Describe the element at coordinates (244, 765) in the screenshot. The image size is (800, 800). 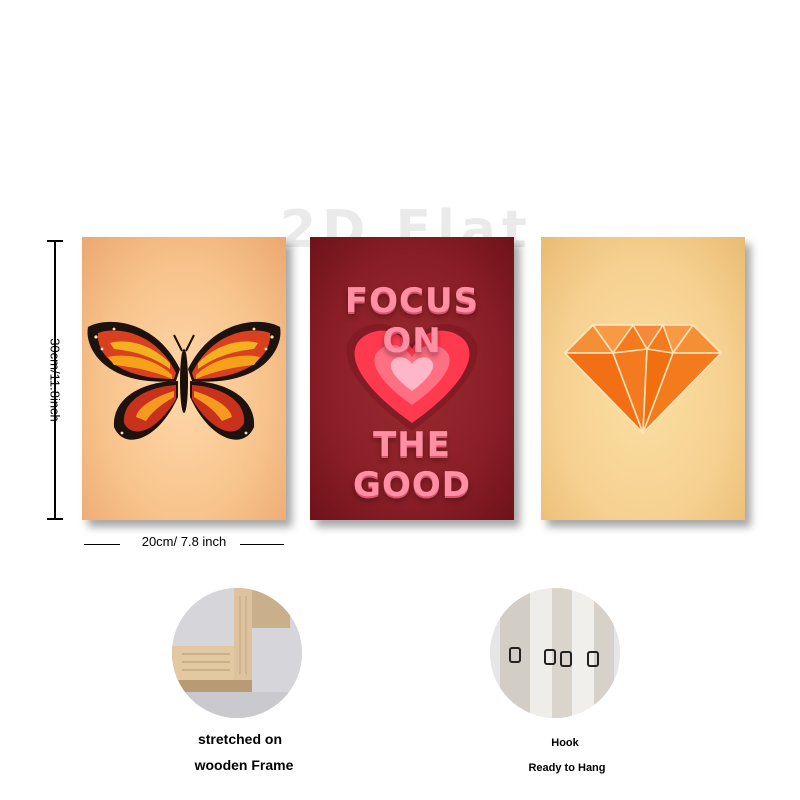
I see `frame-caption-line2: wooden Frame` at that location.